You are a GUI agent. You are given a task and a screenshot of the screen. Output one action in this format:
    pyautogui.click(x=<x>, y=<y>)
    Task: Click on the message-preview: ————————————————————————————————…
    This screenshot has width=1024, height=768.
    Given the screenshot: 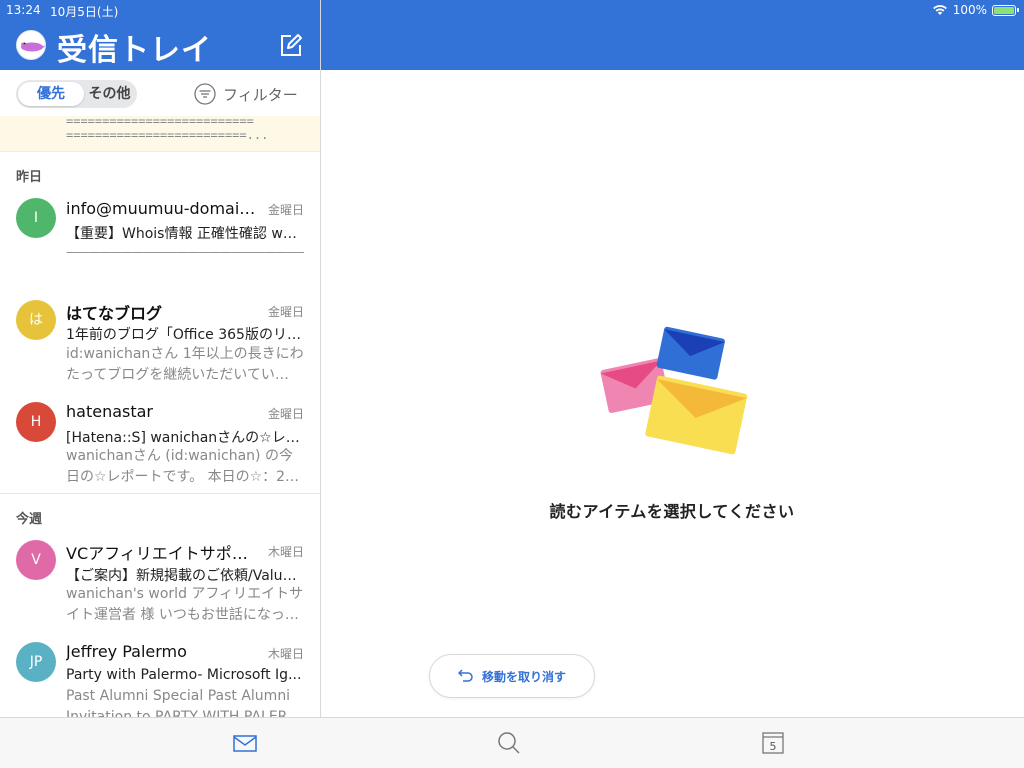 What is the action you would take?
    pyautogui.click(x=185, y=252)
    